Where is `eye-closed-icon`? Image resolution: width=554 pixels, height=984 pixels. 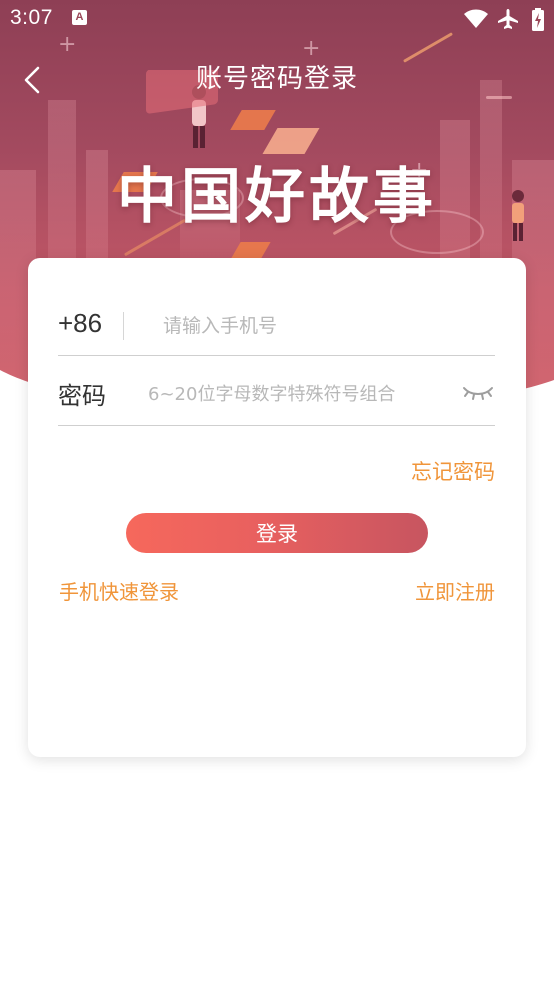 eye-closed-icon is located at coordinates (478, 393).